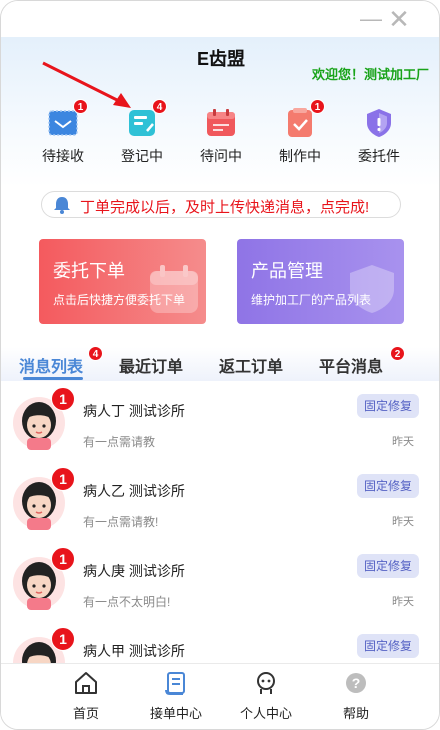  I want to click on message-sender: 病人庚 测试诊所, so click(134, 571).